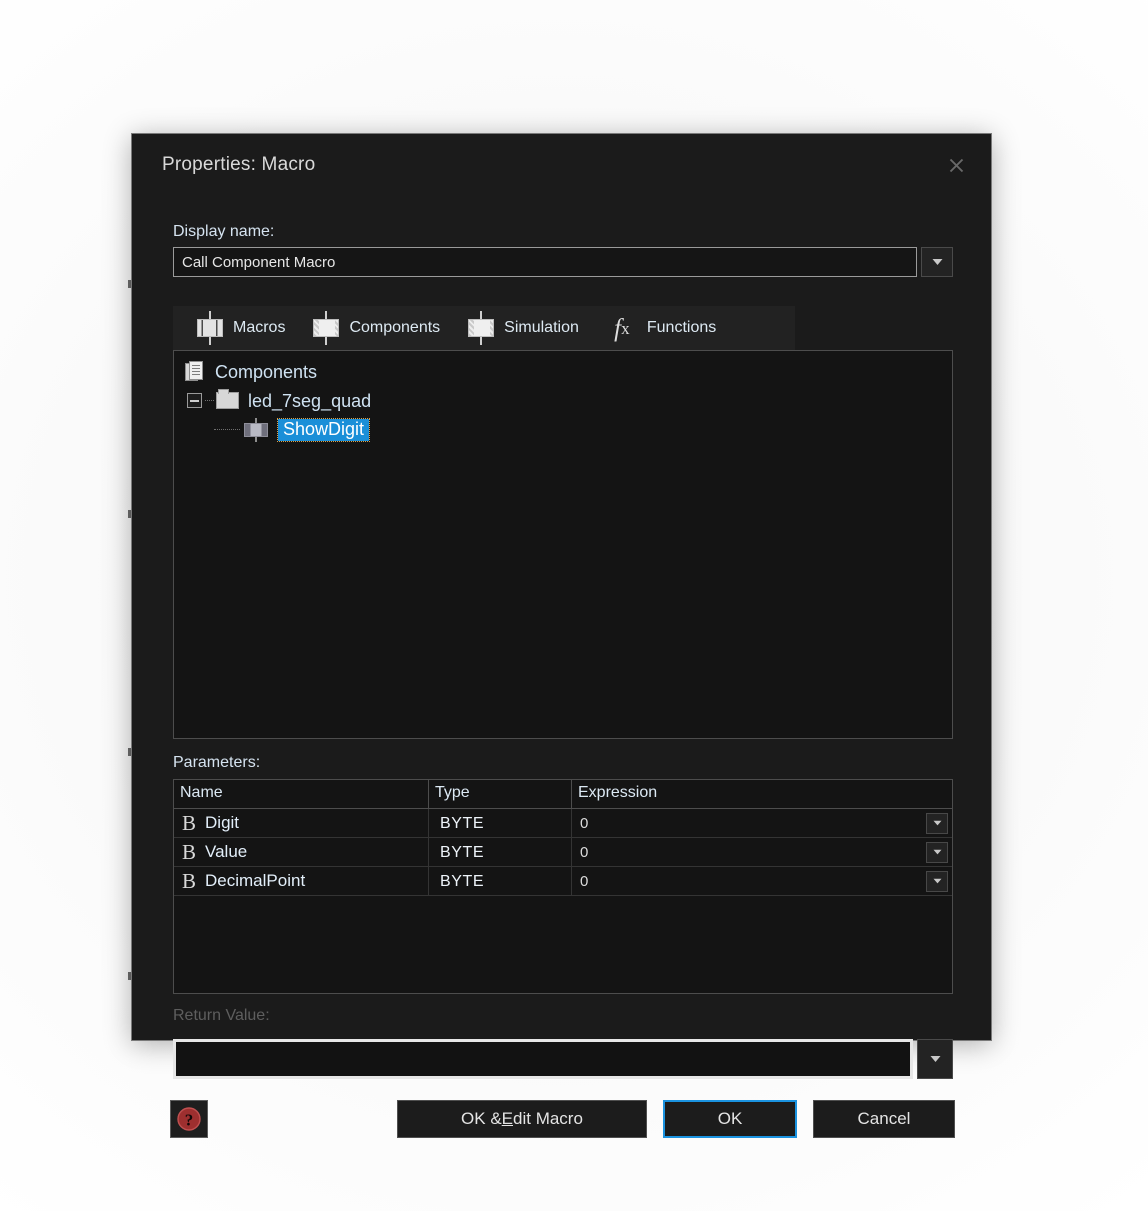 The image size is (1148, 1211). Describe the element at coordinates (681, 327) in the screenshot. I see `tab-functions-label: Functions` at that location.